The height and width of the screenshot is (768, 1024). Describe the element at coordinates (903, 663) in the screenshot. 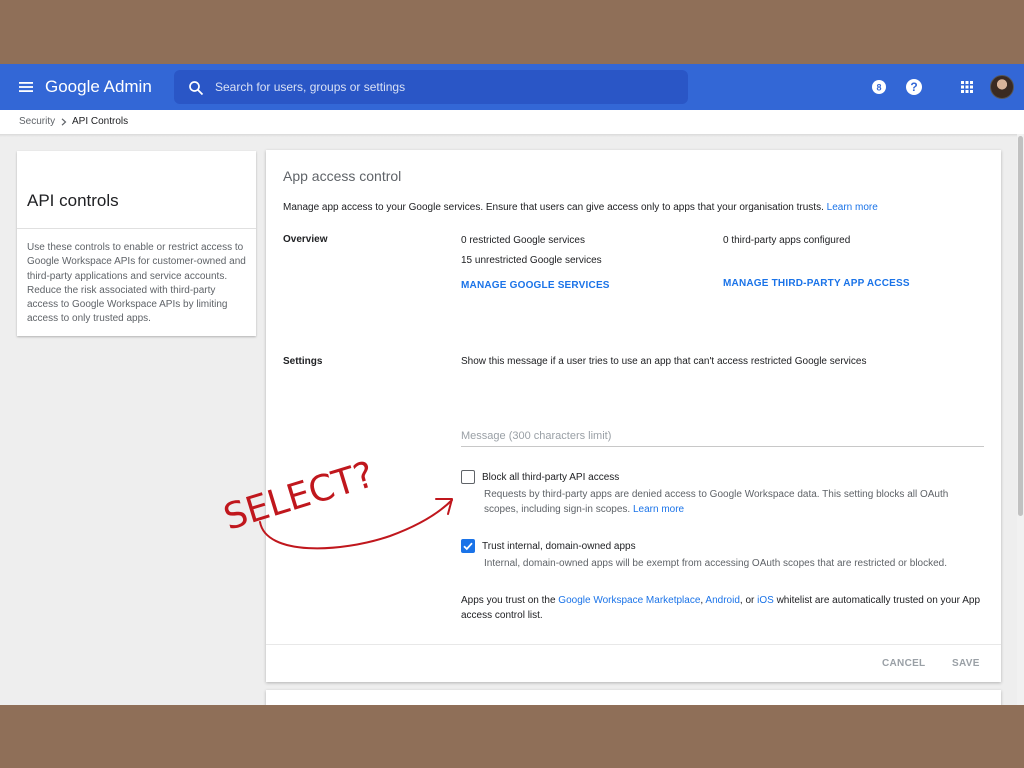

I see `cancel-button: CANCEL` at that location.